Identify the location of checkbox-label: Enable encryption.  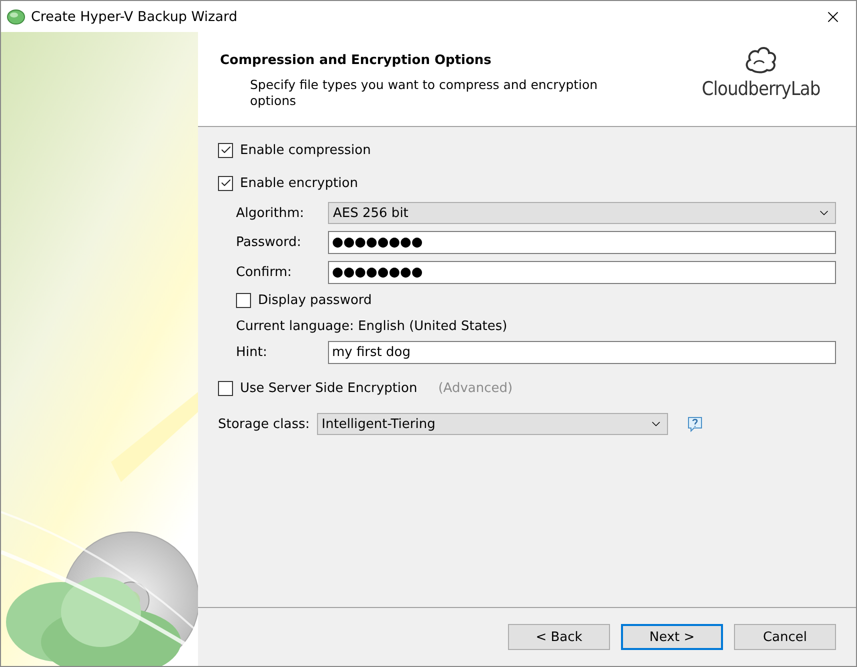
(299, 183).